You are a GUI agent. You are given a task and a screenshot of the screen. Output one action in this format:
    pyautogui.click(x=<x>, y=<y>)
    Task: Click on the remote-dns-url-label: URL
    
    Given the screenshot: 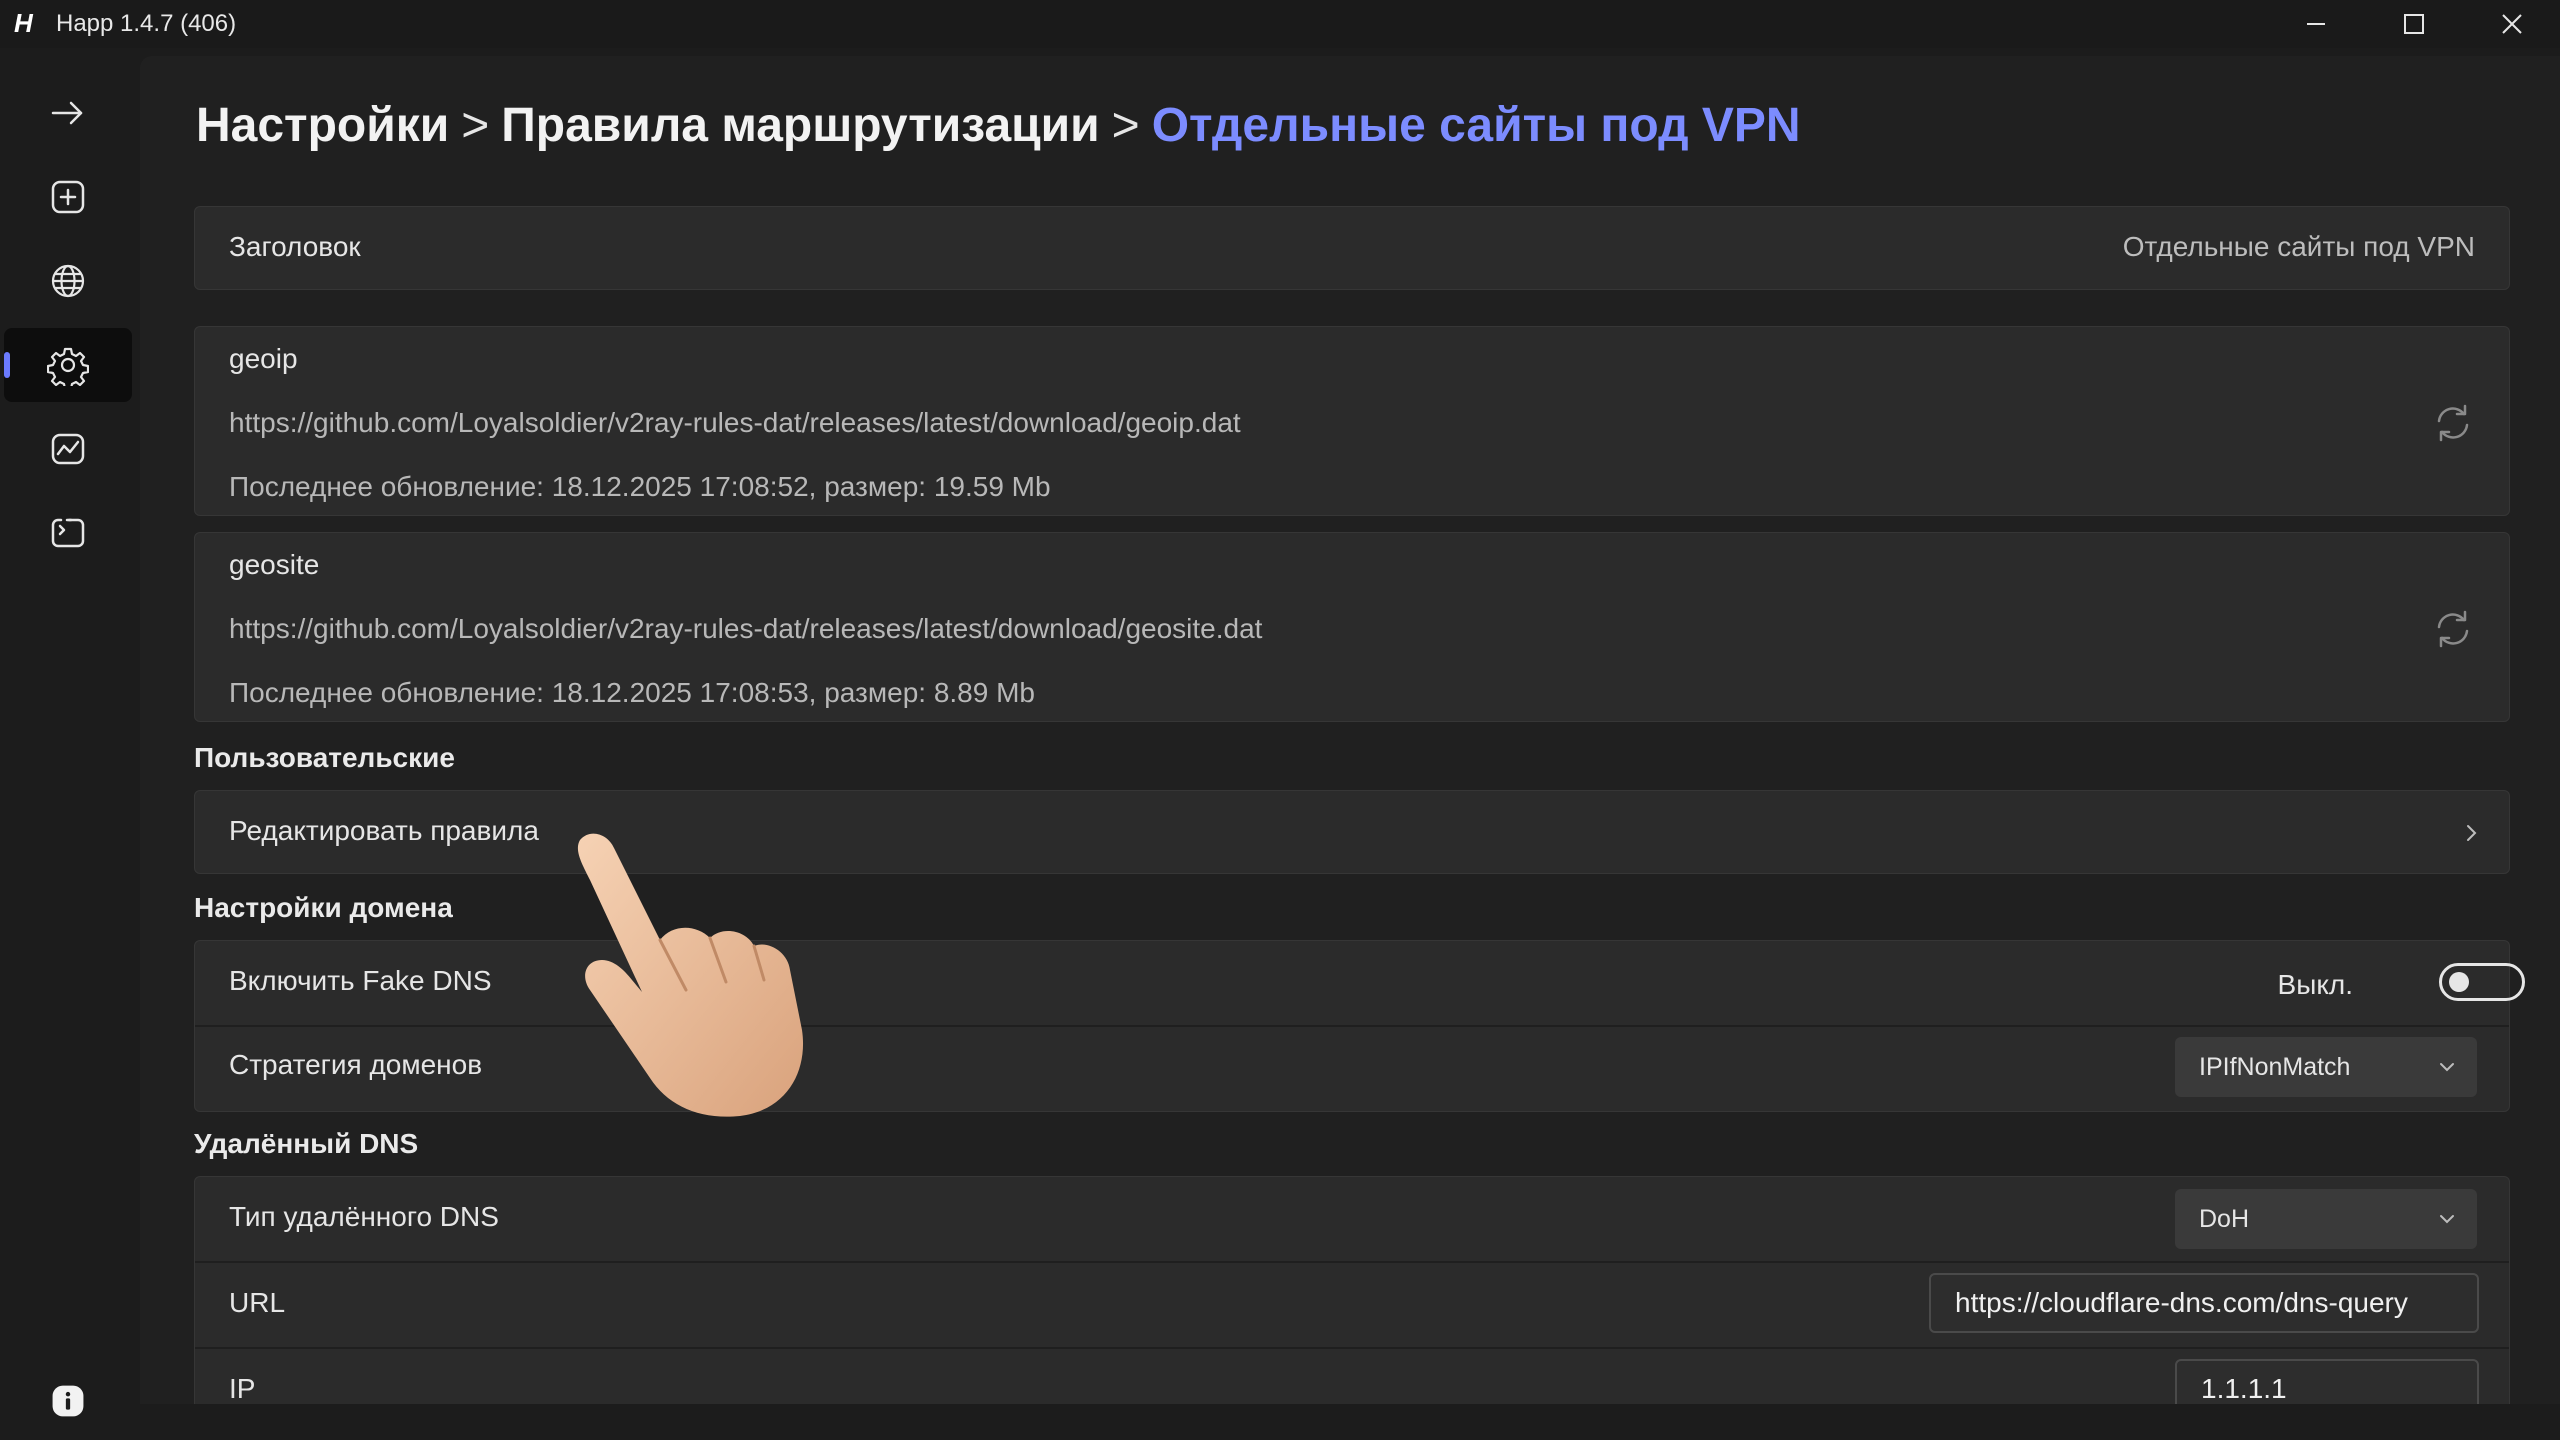 What is the action you would take?
    pyautogui.click(x=257, y=1302)
    